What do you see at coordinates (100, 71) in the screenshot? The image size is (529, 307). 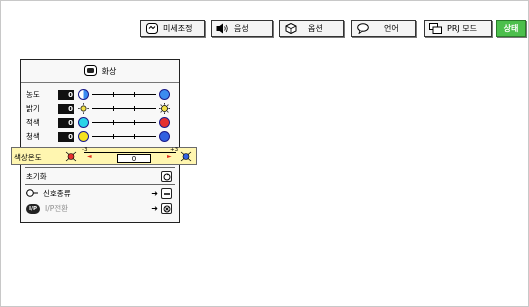 I see `panel-header: 화상` at bounding box center [100, 71].